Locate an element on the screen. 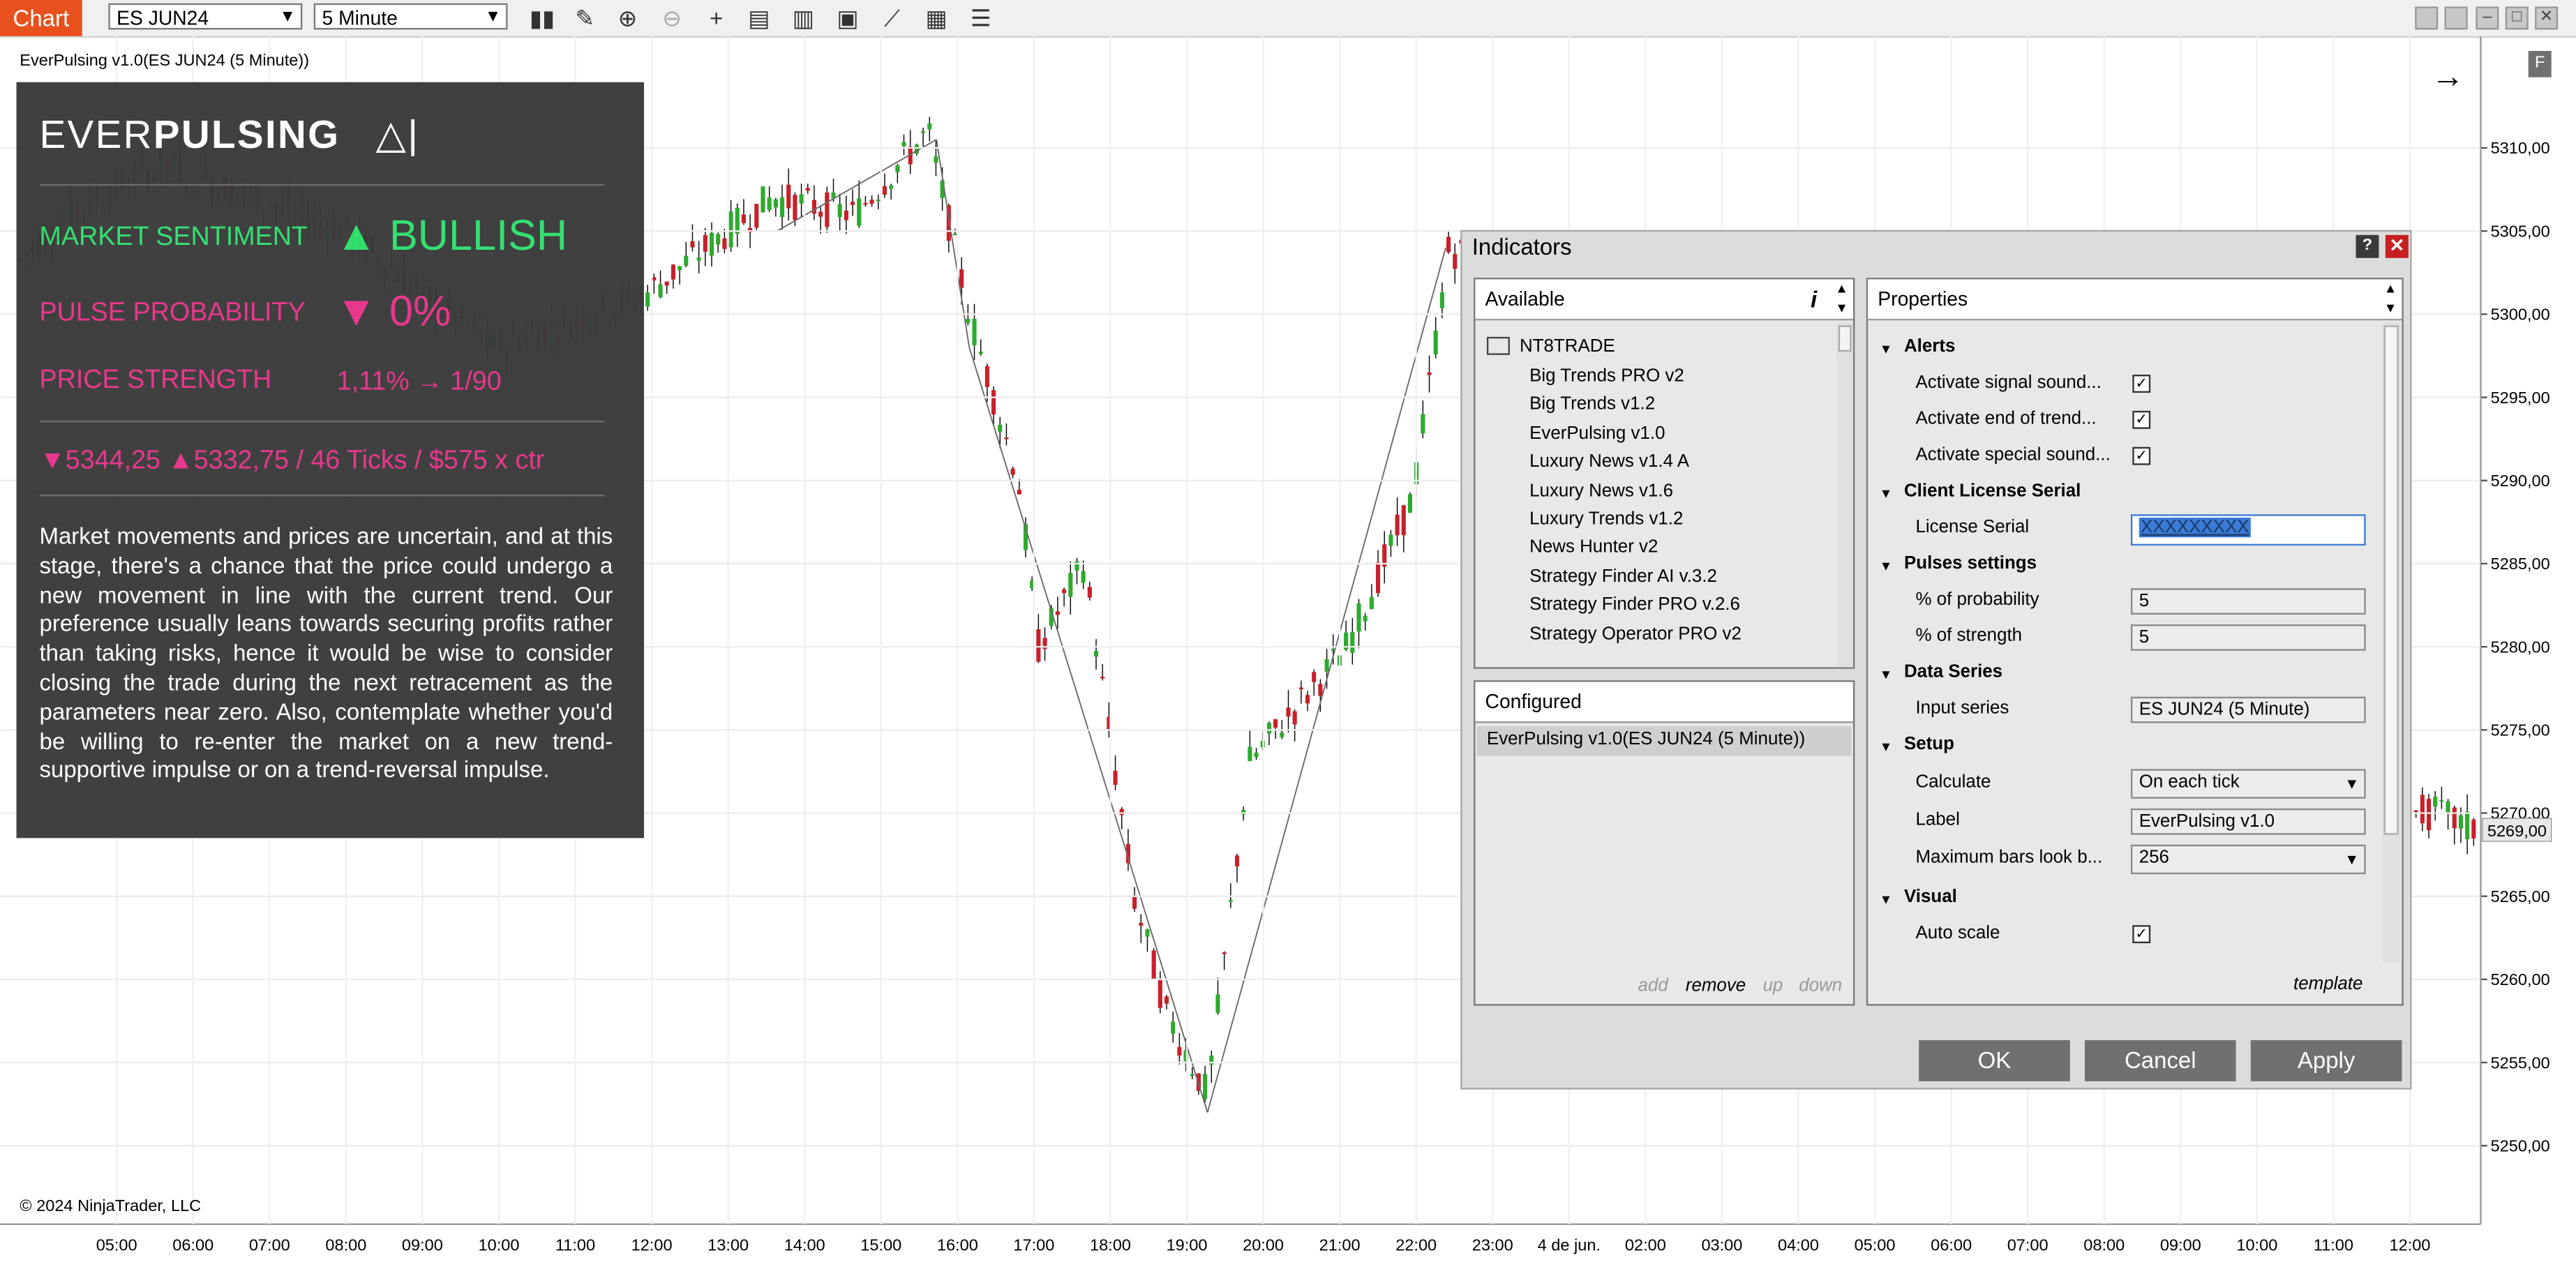 Image resolution: width=2576 pixels, height=1262 pixels. templates-icon: ▦ is located at coordinates (936, 18).